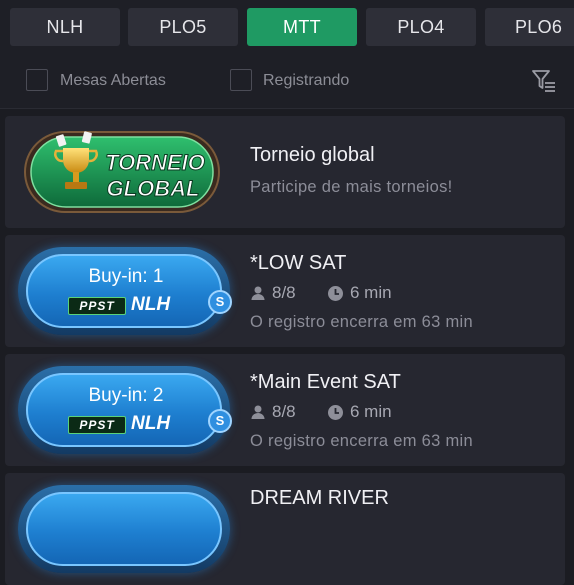  Describe the element at coordinates (325, 382) in the screenshot. I see `tournament-name: *Main Event SAT` at that location.